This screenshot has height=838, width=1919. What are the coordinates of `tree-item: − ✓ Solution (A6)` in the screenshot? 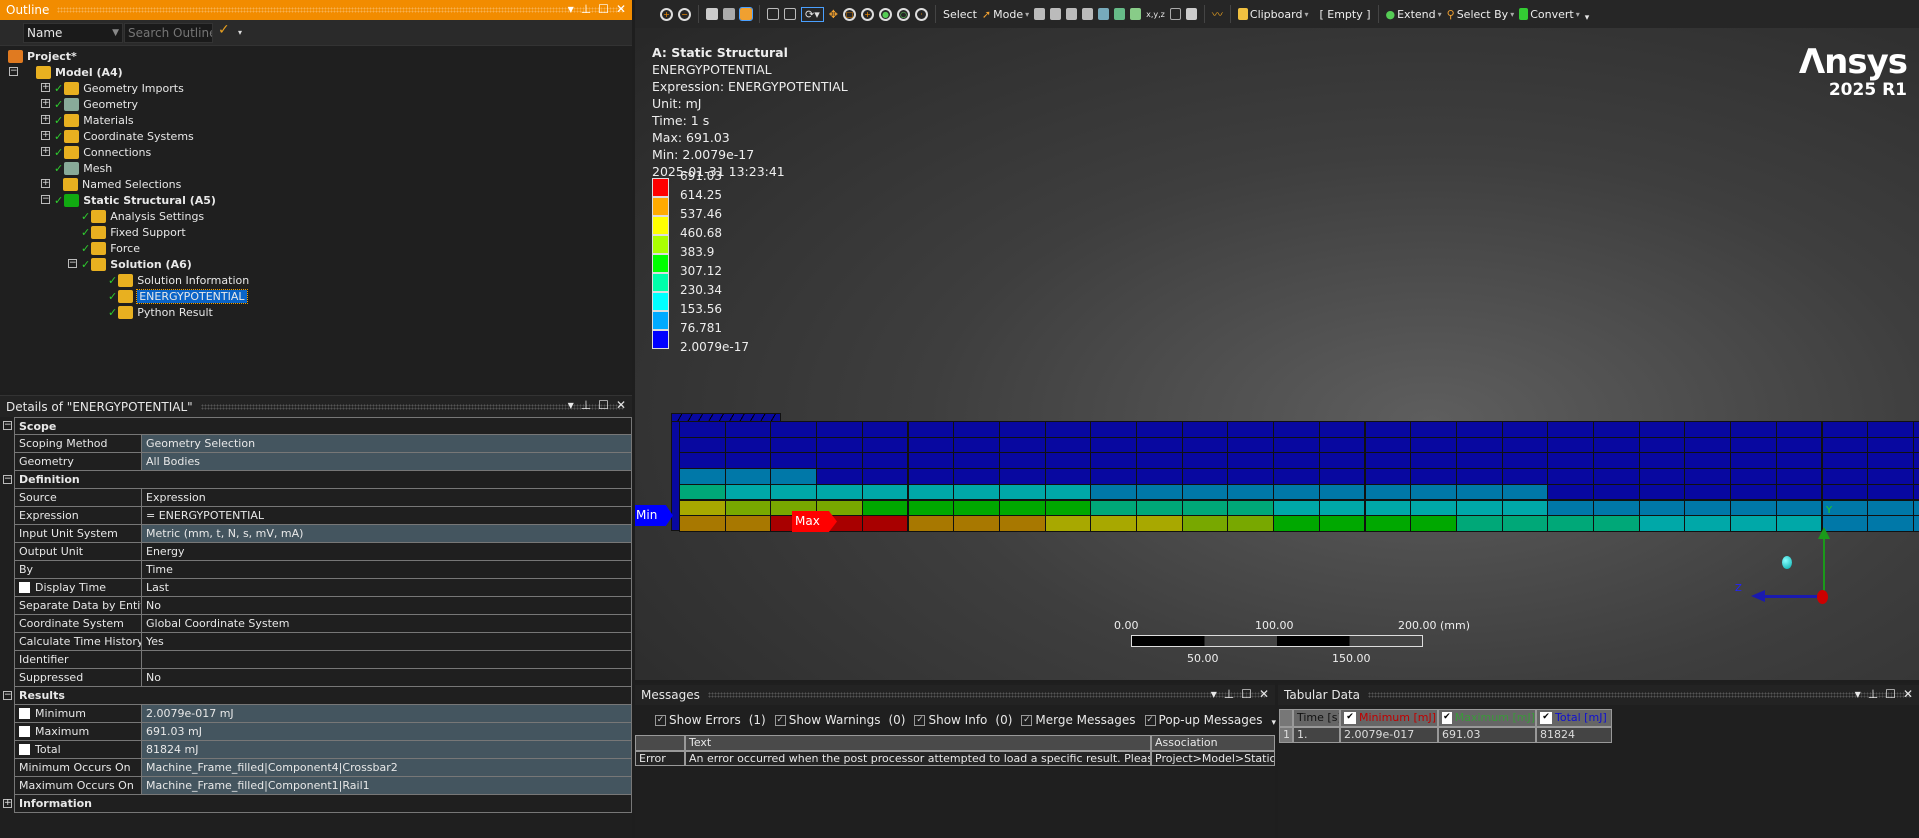 It's located at (130, 264).